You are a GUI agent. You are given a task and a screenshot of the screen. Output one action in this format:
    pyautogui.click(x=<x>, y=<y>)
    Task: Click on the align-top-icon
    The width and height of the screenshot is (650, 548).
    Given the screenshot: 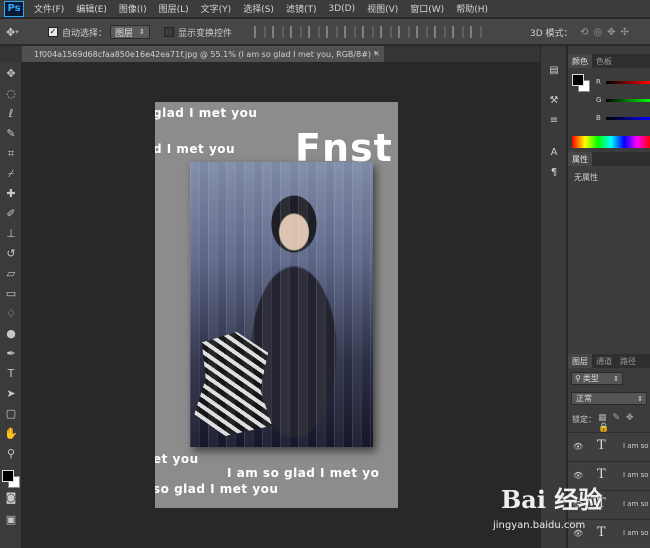 What is the action you would take?
    pyautogui.click(x=260, y=32)
    